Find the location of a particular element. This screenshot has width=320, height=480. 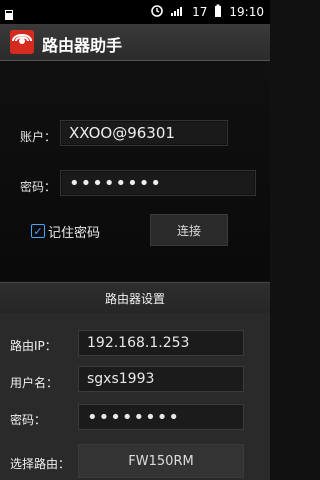

remember-checkbox: ✓ is located at coordinates (38, 231).